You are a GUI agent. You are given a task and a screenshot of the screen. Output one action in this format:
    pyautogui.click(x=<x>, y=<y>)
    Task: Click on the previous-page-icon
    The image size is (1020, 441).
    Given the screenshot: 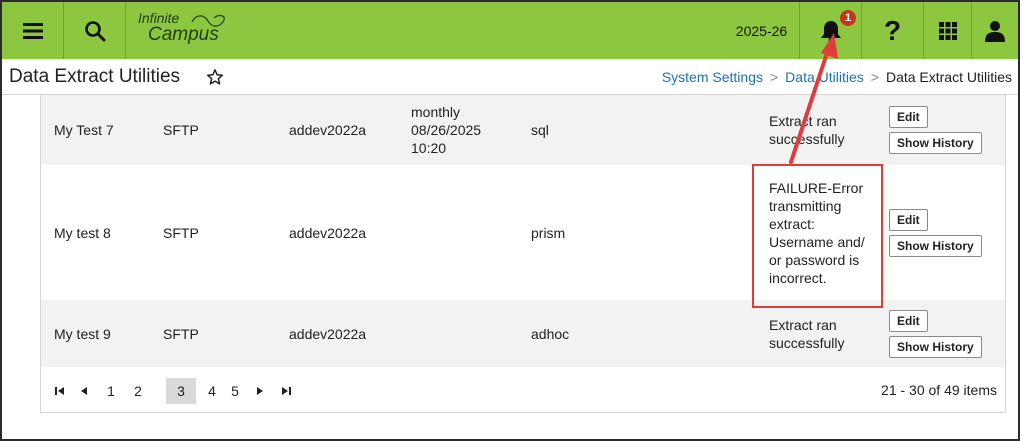 What is the action you would take?
    pyautogui.click(x=84, y=391)
    